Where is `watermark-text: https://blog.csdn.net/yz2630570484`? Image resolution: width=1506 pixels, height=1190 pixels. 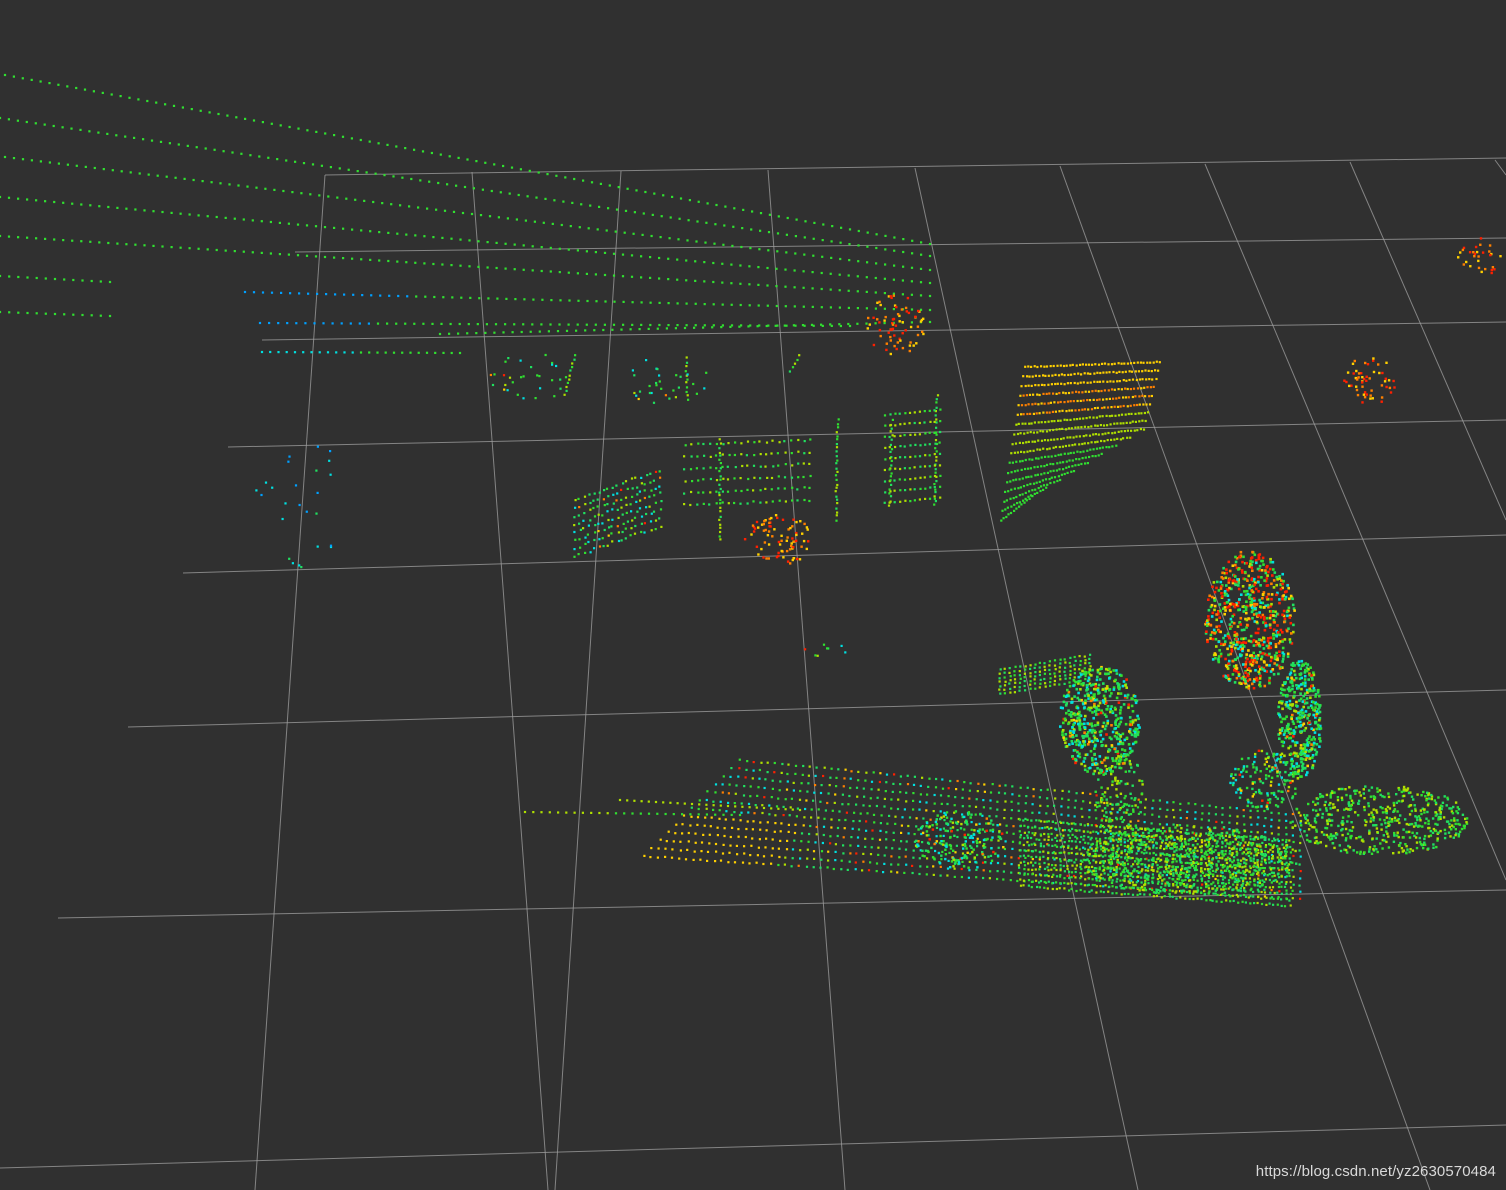
watermark-text: https://blog.csdn.net/yz2630570484 is located at coordinates (1375, 1171).